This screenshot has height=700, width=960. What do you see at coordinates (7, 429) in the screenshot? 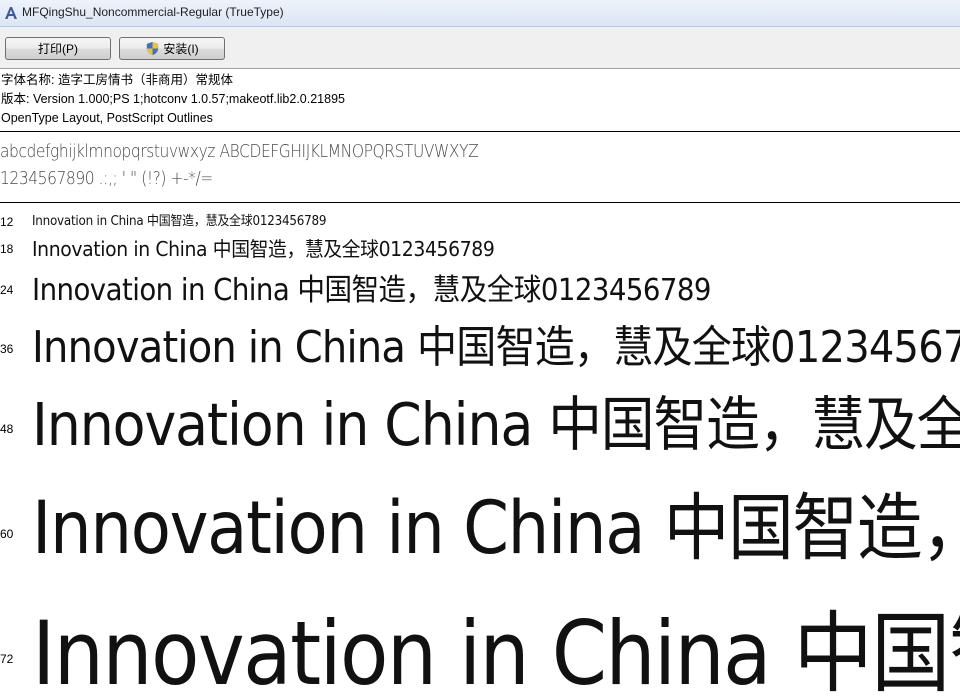
I see `size-label: 48` at bounding box center [7, 429].